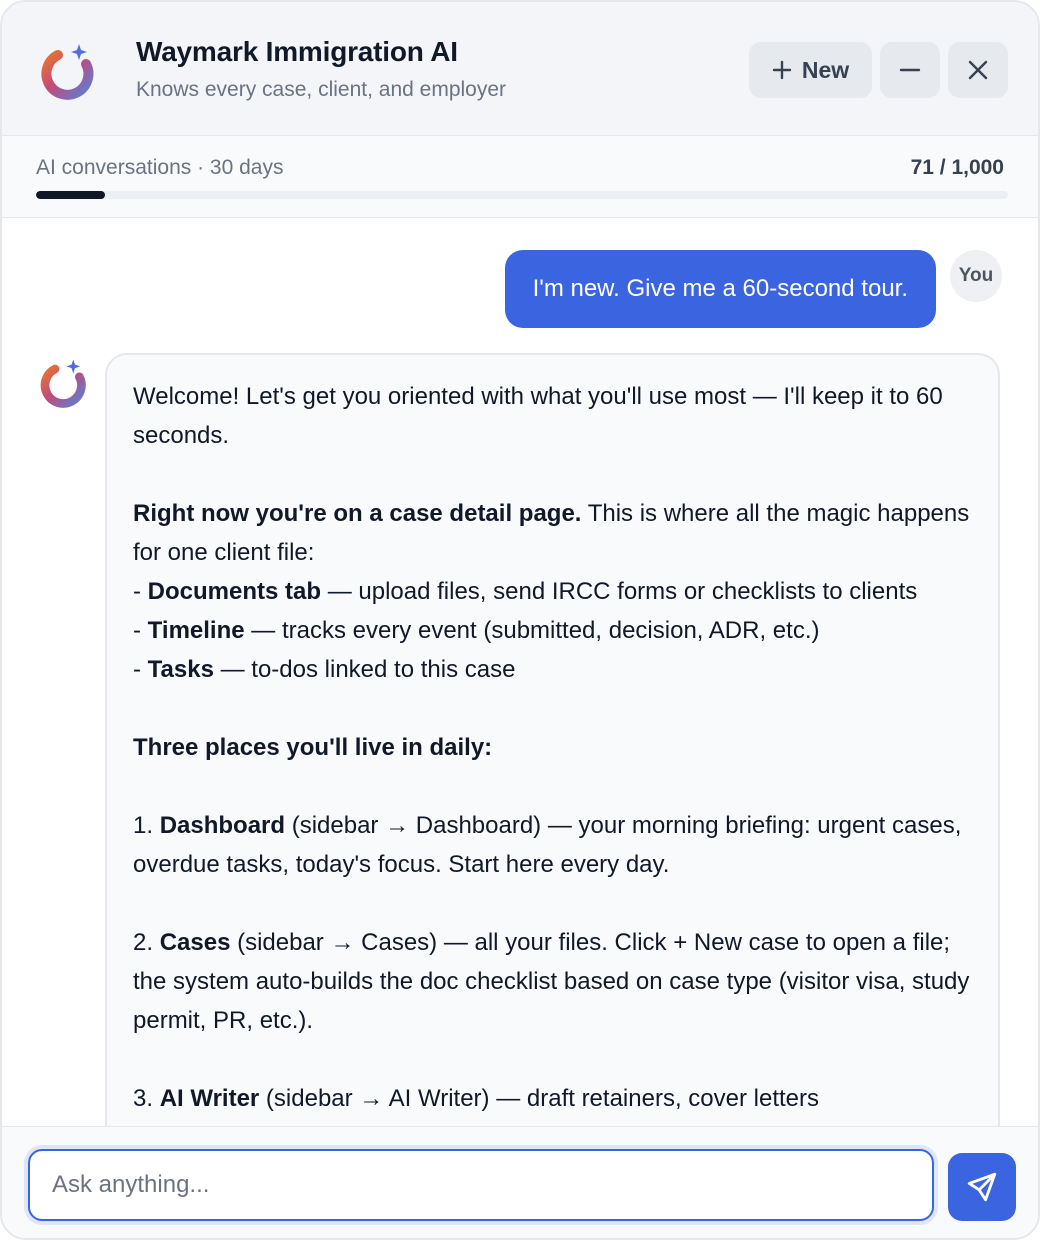 This screenshot has height=1240, width=1040. What do you see at coordinates (720, 289) in the screenshot?
I see `user-message: I'm new. Give me a 60-second tour.` at bounding box center [720, 289].